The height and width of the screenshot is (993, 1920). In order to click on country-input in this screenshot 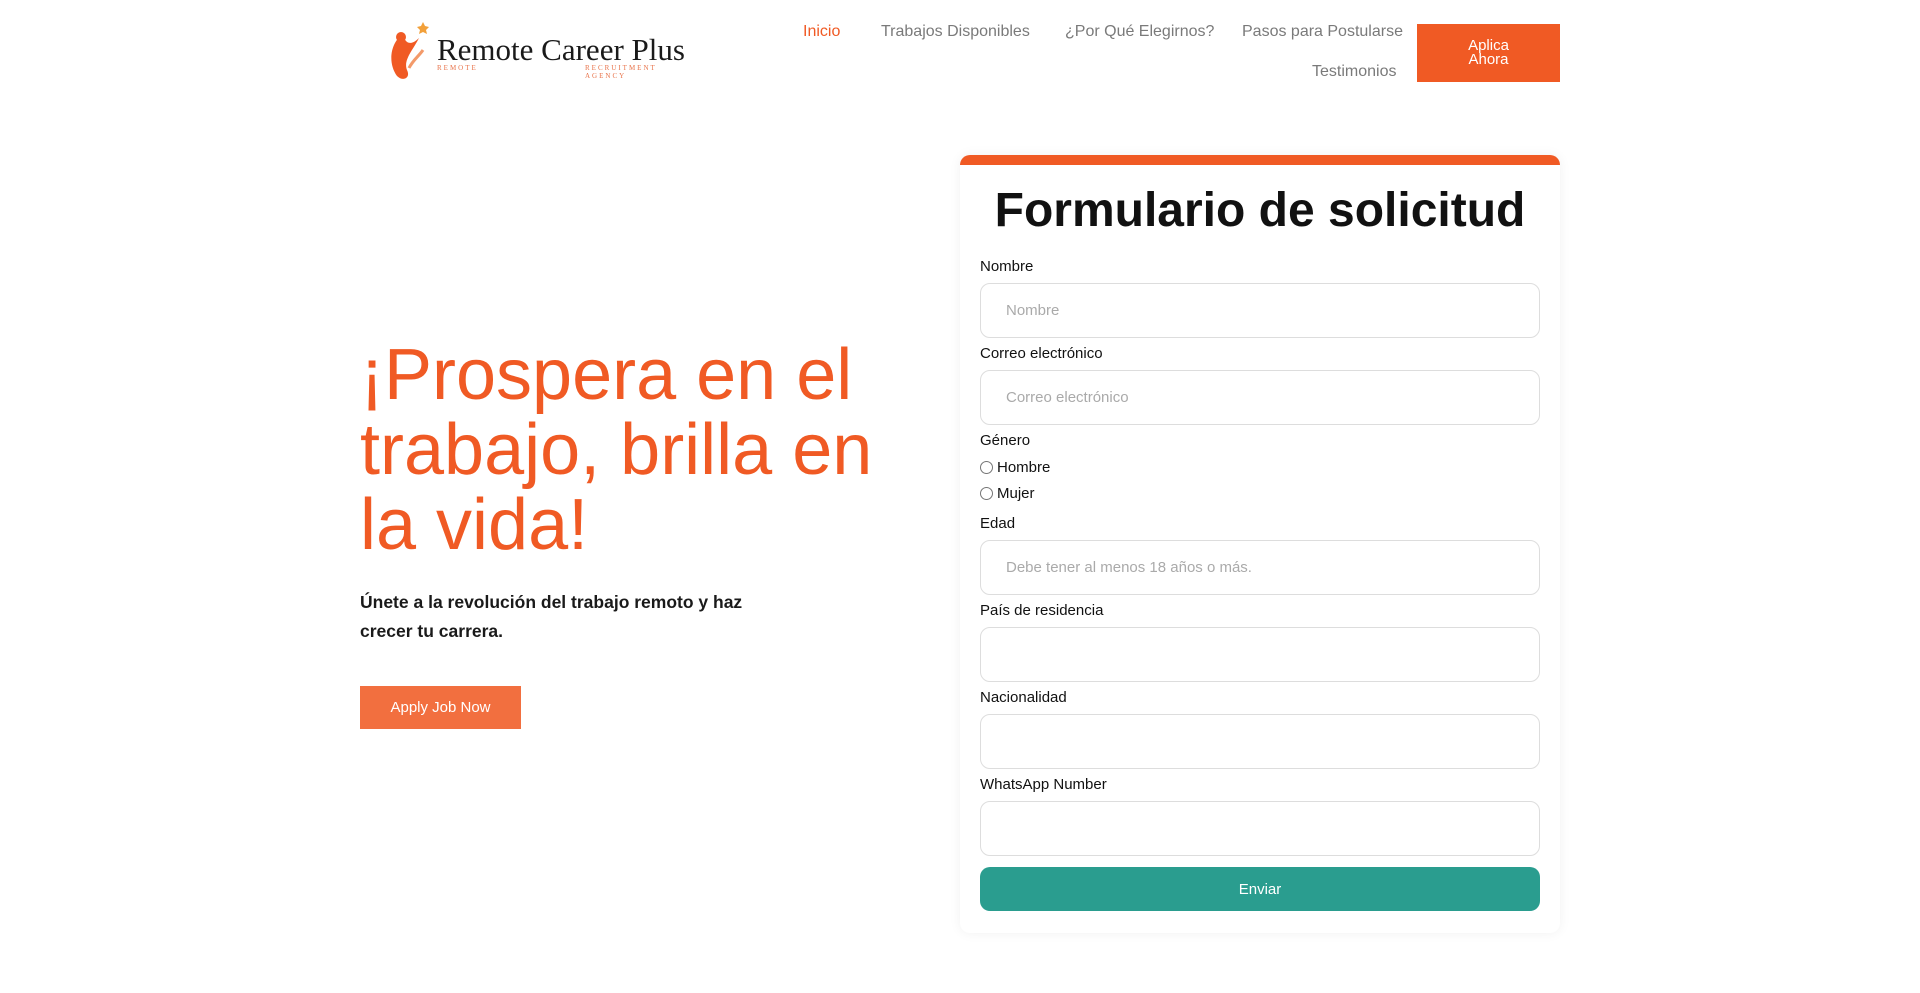, I will do `click(1260, 654)`.